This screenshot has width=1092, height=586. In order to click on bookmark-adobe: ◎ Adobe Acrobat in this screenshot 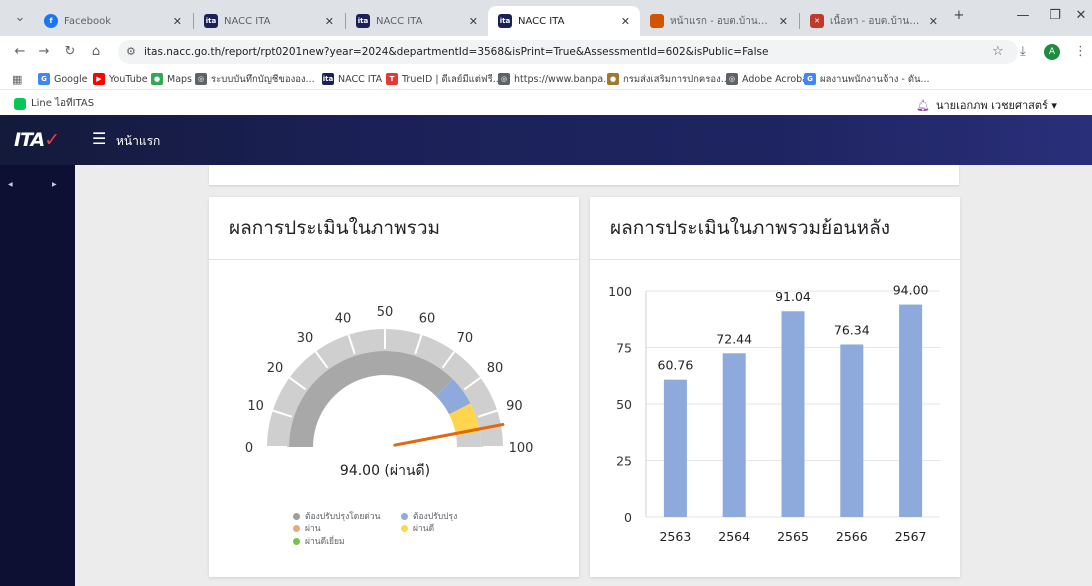, I will do `click(769, 79)`.